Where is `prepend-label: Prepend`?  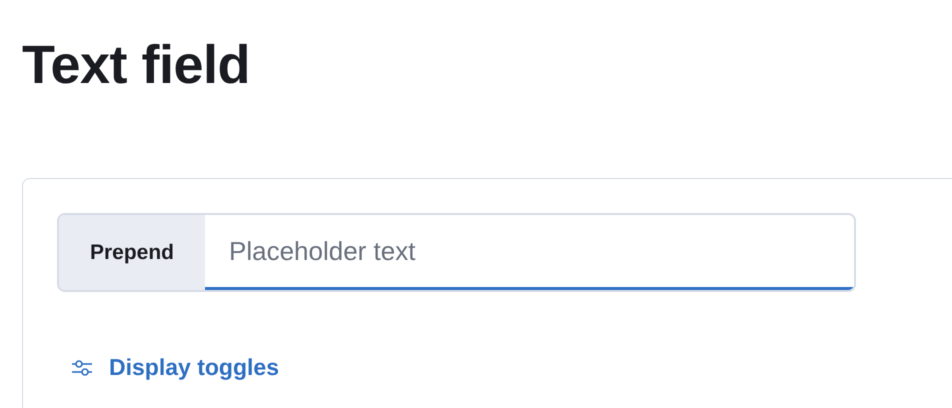 prepend-label: Prepend is located at coordinates (132, 252).